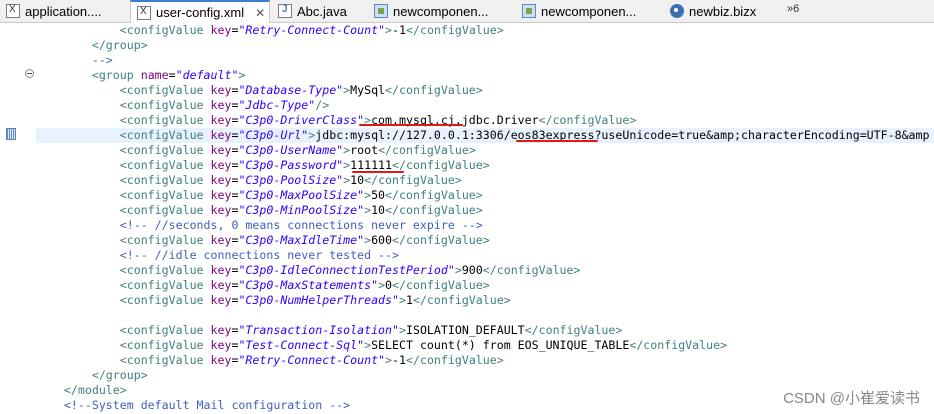  What do you see at coordinates (285, 11) in the screenshot?
I see `java-file-icon` at bounding box center [285, 11].